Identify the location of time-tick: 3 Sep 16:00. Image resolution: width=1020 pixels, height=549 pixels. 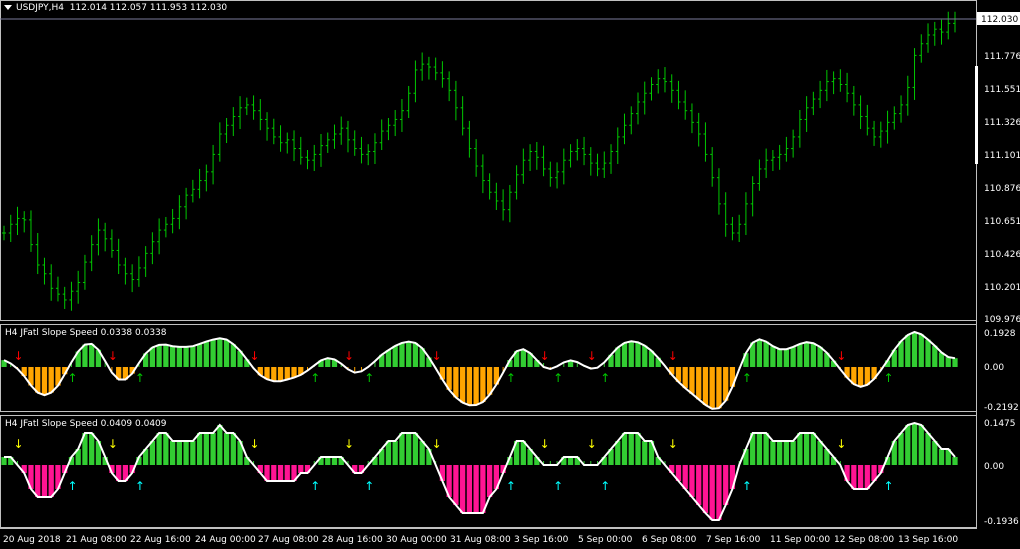
(541, 540).